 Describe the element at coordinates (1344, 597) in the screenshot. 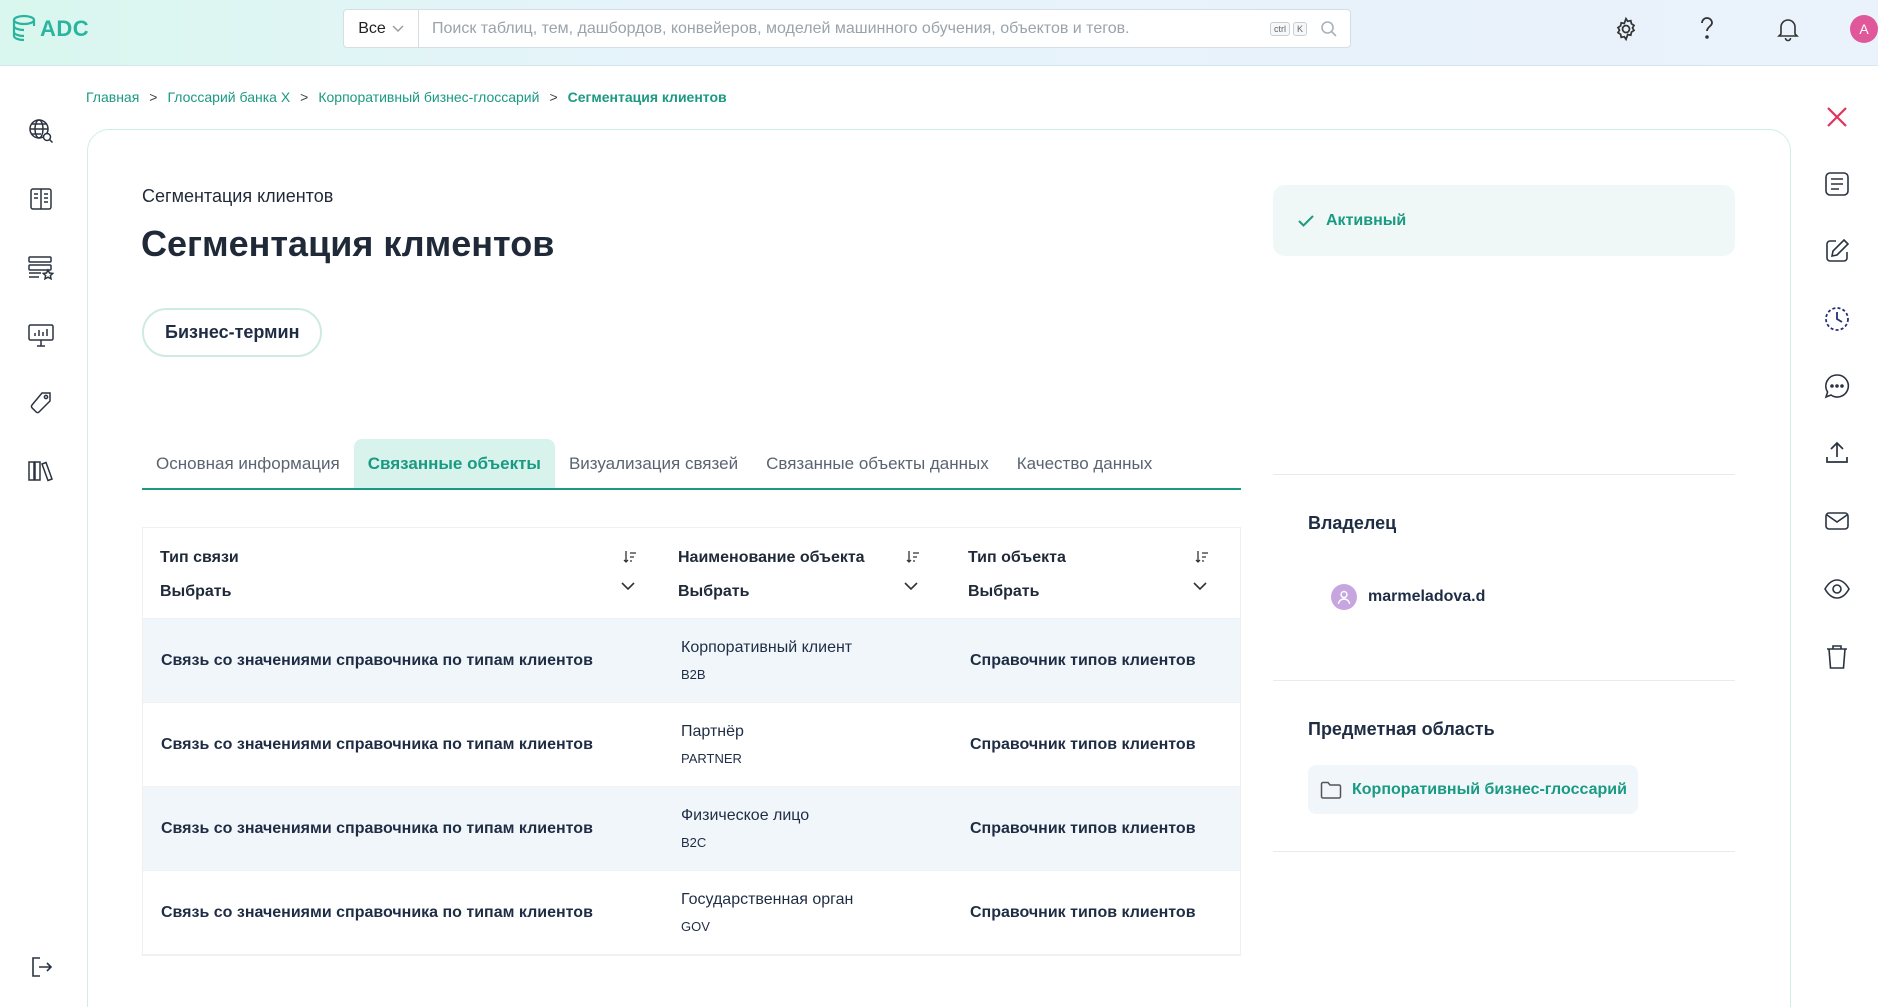

I see `user-avatar-icon` at that location.